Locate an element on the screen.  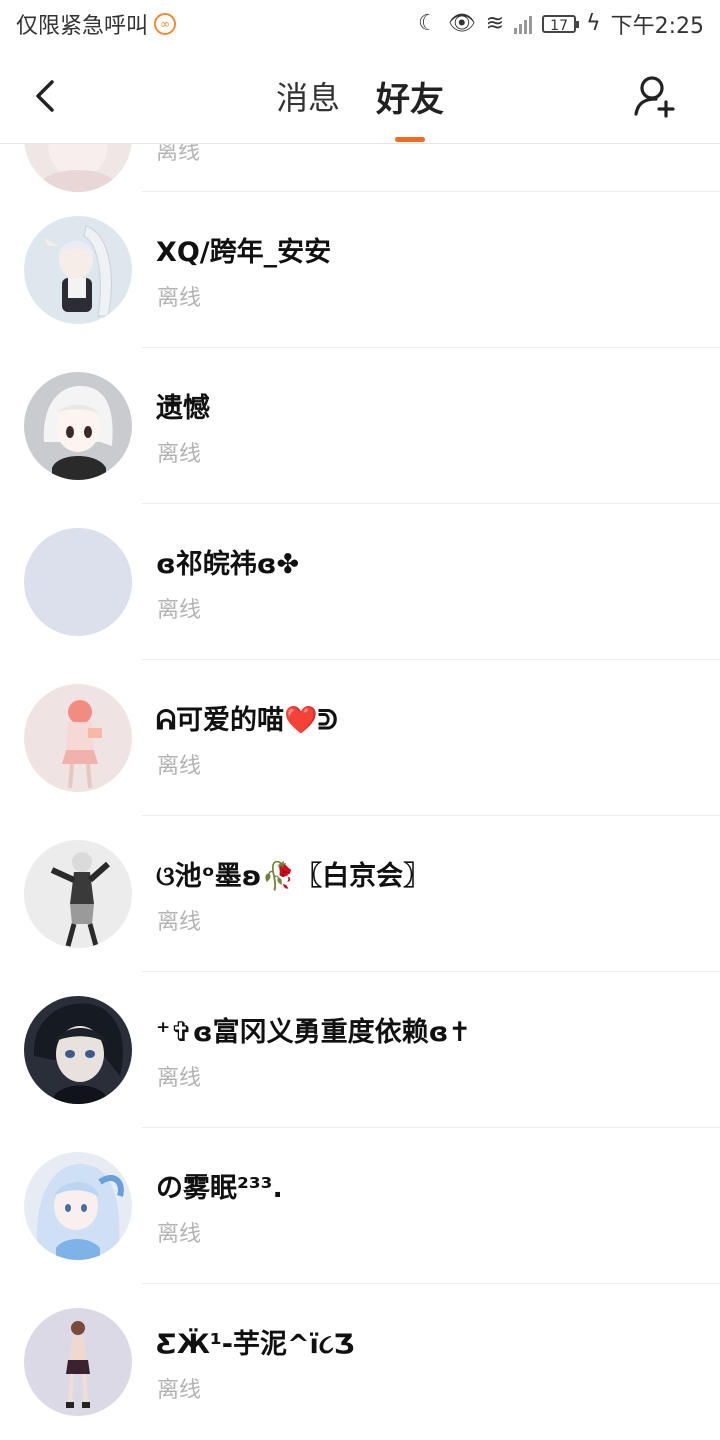
status-bar: 仅限紧急呼叫 ∞ ☾ 👁 ≋ 17 ϟ 下午2:25 is located at coordinates (360, 24).